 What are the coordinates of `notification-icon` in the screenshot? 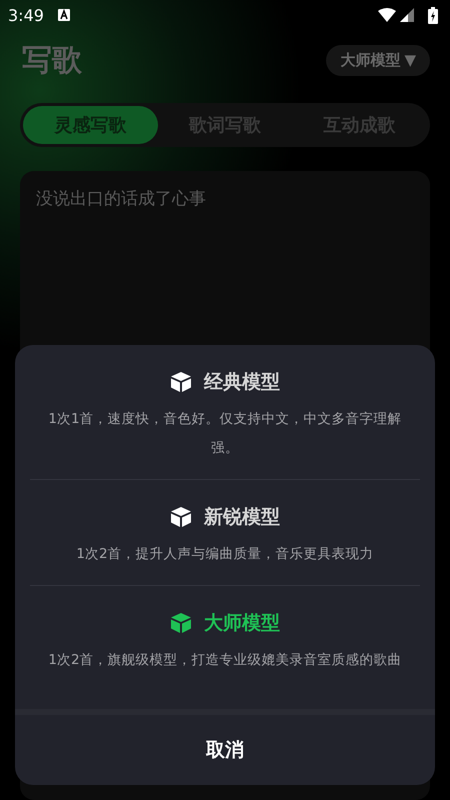 It's located at (64, 15).